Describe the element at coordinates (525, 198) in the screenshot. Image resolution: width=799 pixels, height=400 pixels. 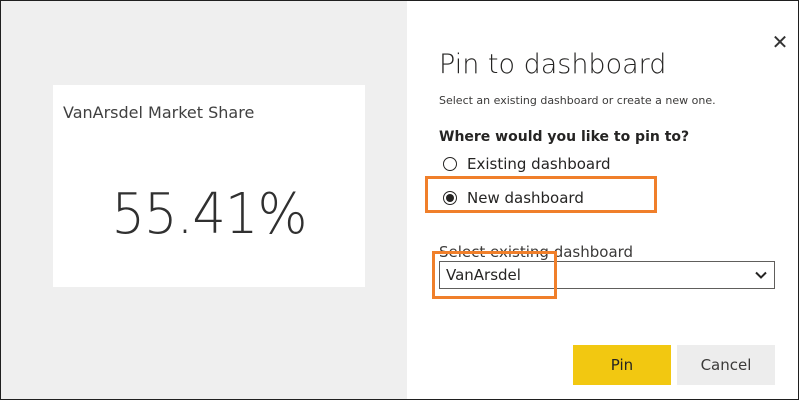
I see `new-dashboard-label: New dashboard` at that location.